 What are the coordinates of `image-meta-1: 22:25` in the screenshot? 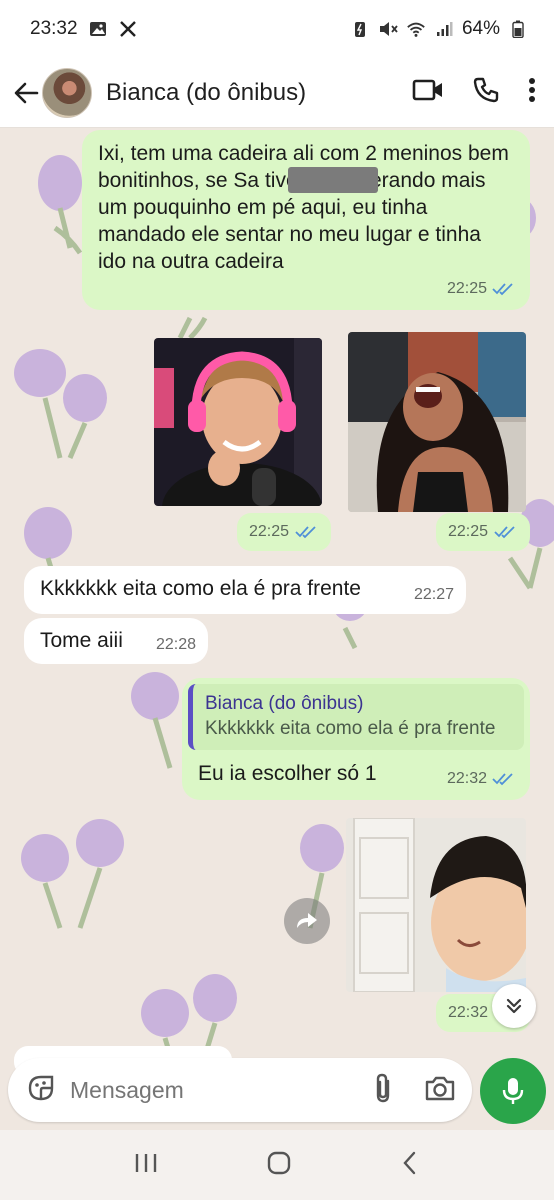 It's located at (284, 532).